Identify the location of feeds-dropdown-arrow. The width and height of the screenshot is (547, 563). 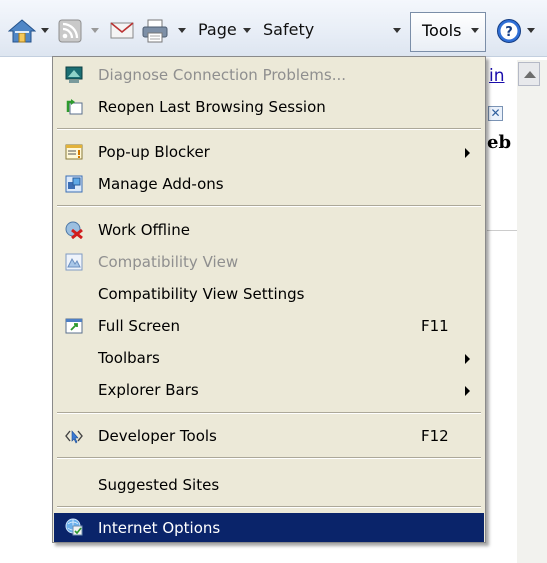
(95, 30).